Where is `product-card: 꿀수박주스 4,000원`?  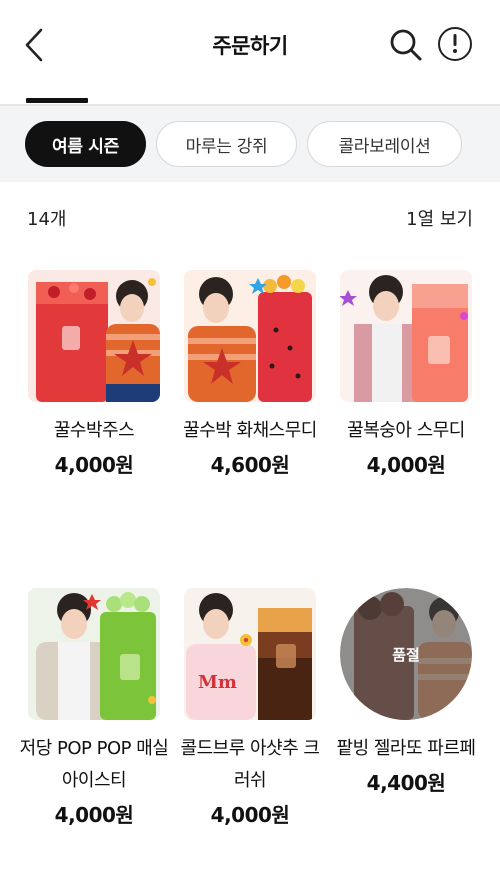 product-card: 꿀수박주스 4,000원 is located at coordinates (94, 374).